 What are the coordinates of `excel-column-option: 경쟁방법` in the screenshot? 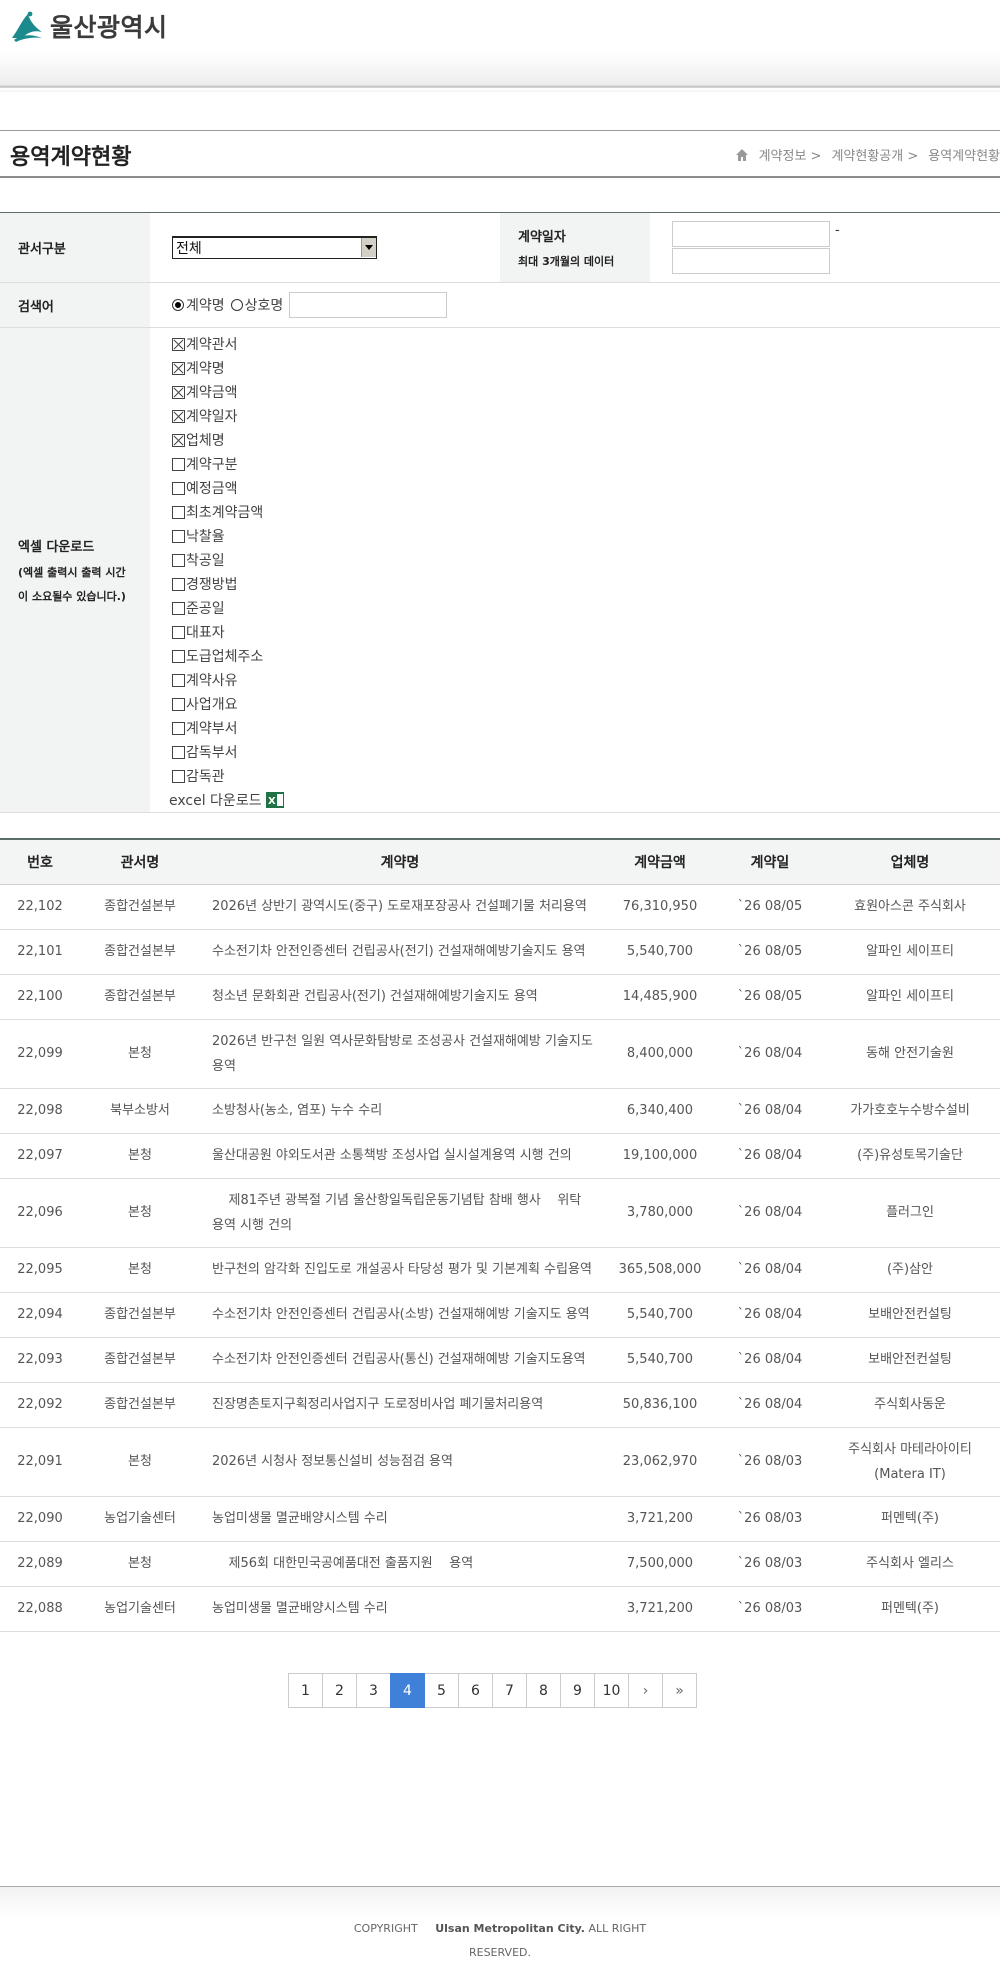 It's located at (228, 584).